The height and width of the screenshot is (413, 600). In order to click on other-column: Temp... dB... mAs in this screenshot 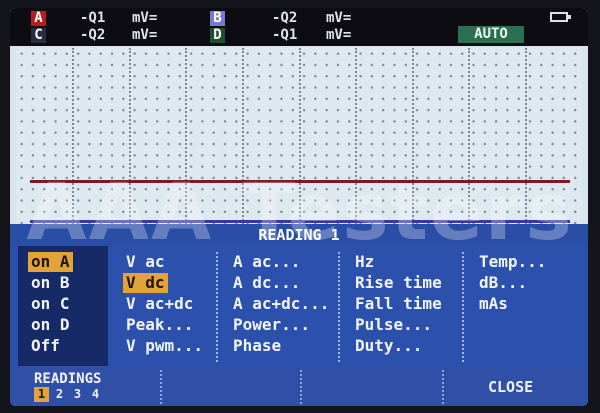, I will do `click(521, 306)`.